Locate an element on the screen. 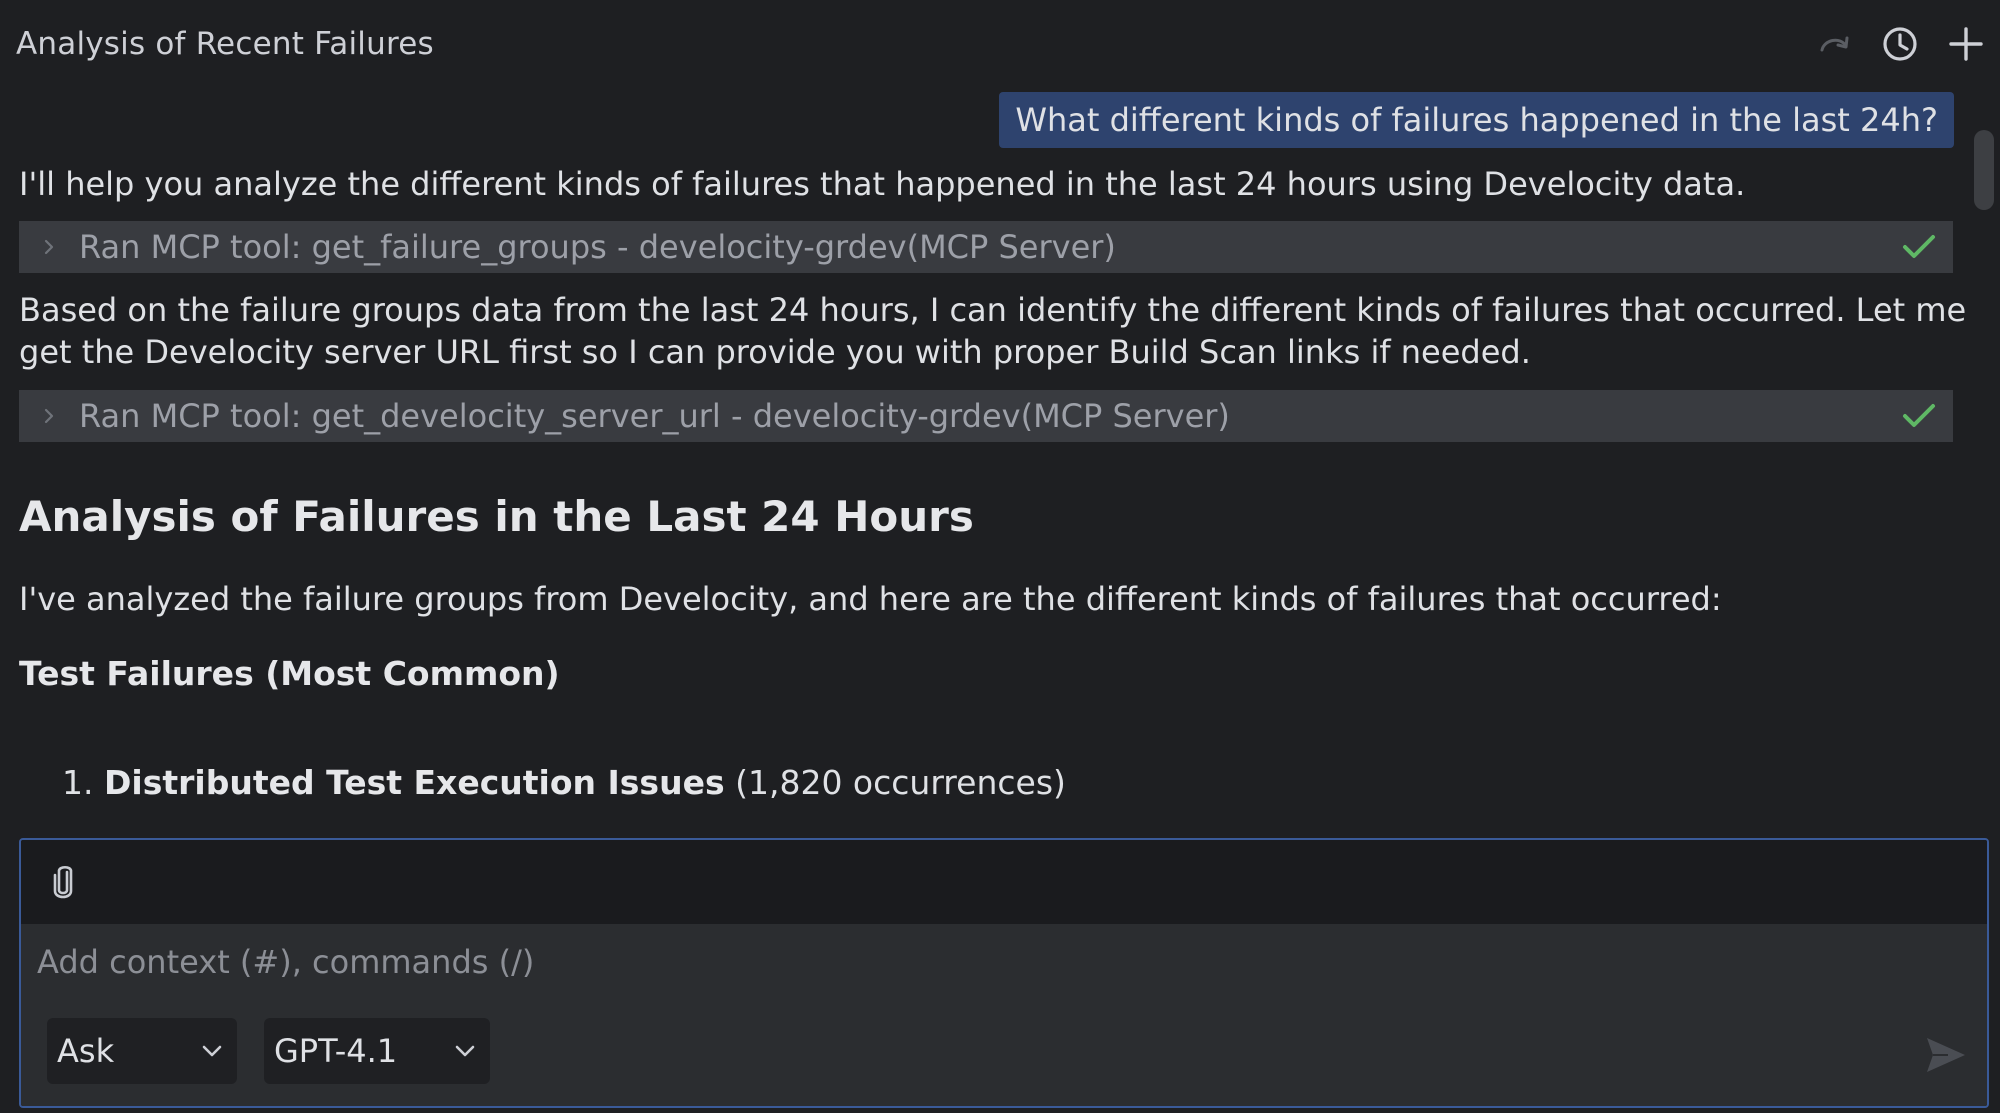 The image size is (2000, 1113). subsection-title: Test Failures (Most Common) is located at coordinates (289, 673).